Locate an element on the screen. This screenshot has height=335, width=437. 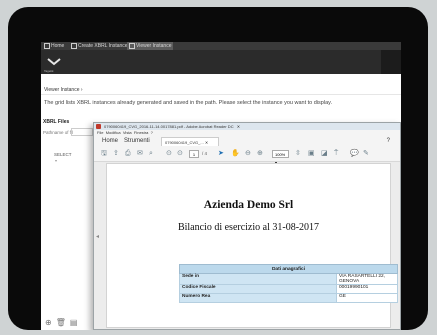
hand-icon: ✋ is located at coordinates (235, 154).